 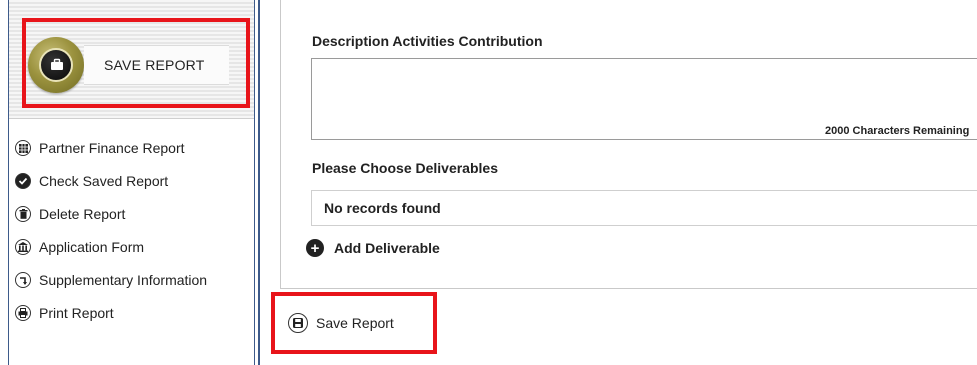 I want to click on sidebar-item-label: Supplementary Information, so click(x=123, y=280).